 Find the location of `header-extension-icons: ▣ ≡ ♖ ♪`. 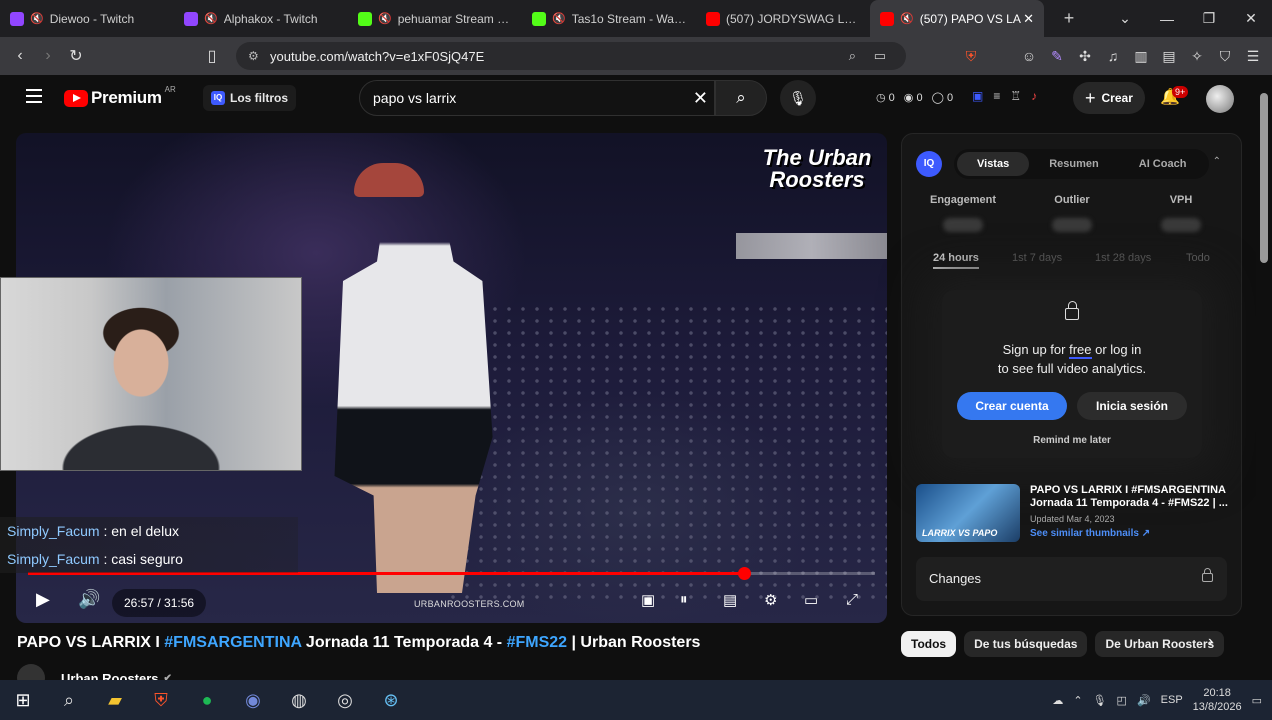

header-extension-icons: ▣ ≡ ♖ ♪ is located at coordinates (1004, 96).